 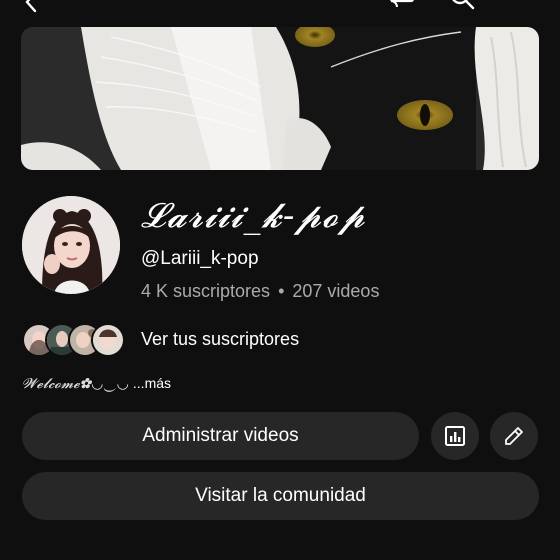 What do you see at coordinates (402, 8) in the screenshot?
I see `cast-icon` at bounding box center [402, 8].